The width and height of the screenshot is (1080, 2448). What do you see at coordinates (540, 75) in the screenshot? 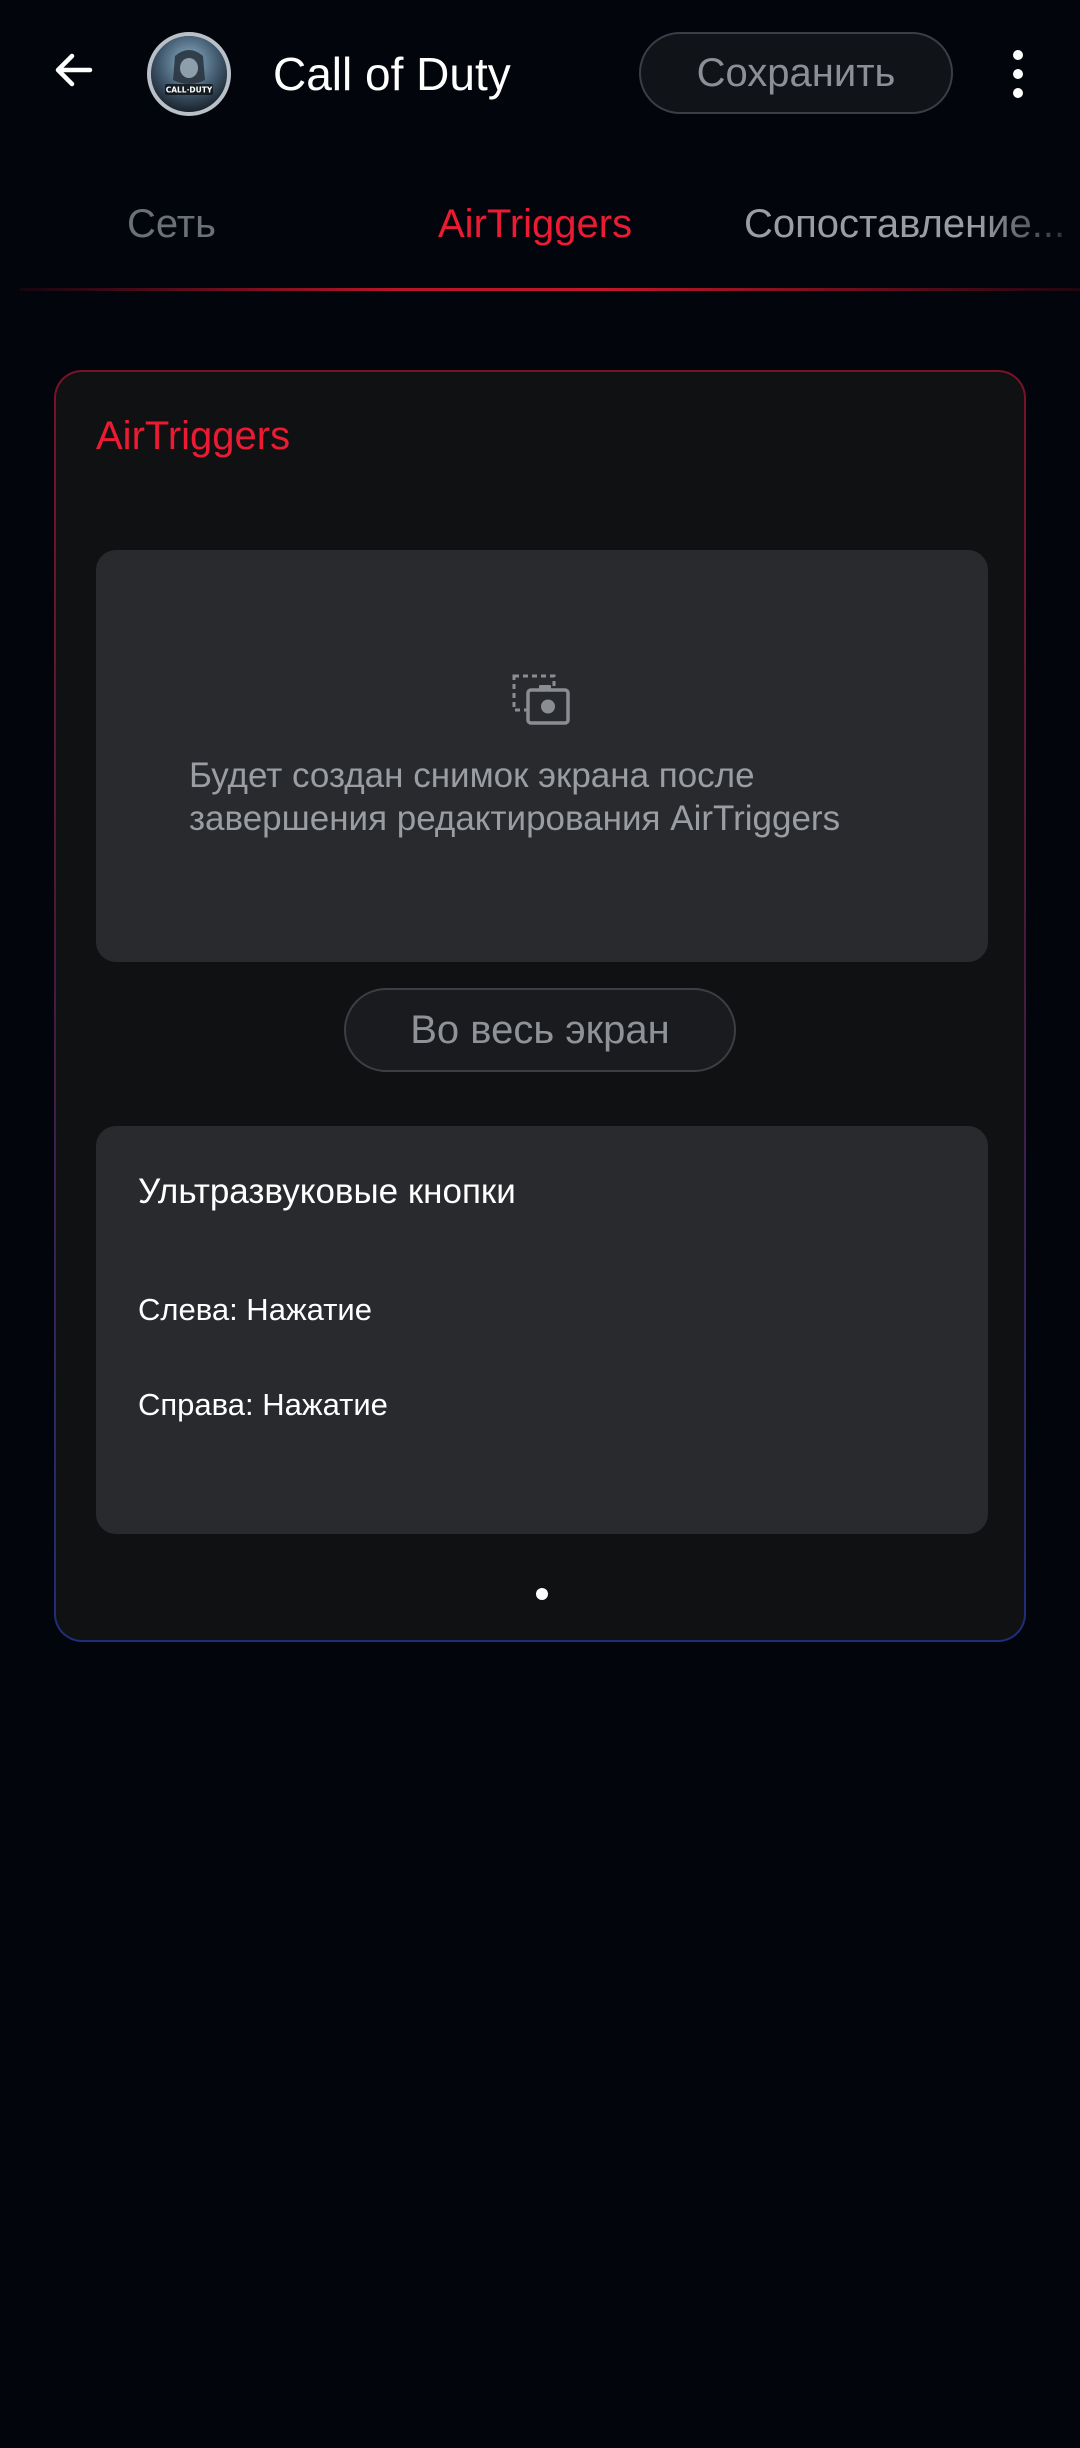
I see `app-bar: CALL·DUTY Call of Duty Сохранить` at bounding box center [540, 75].